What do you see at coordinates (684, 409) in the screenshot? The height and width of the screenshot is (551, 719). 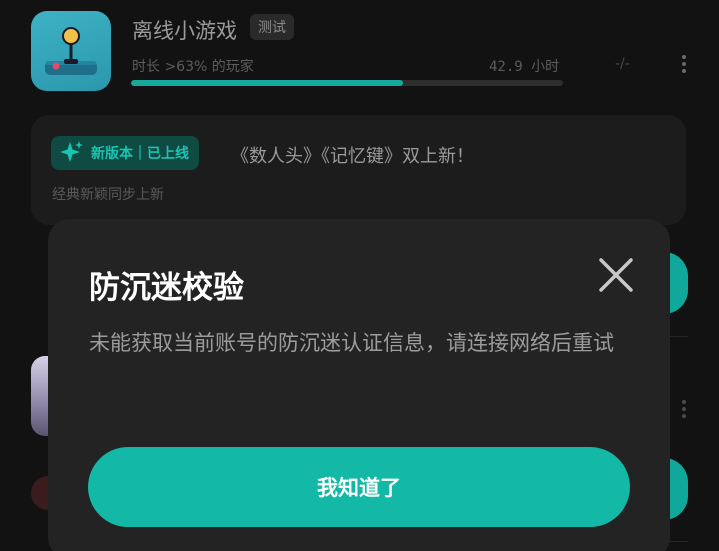 I see `background-more-options-icon` at bounding box center [684, 409].